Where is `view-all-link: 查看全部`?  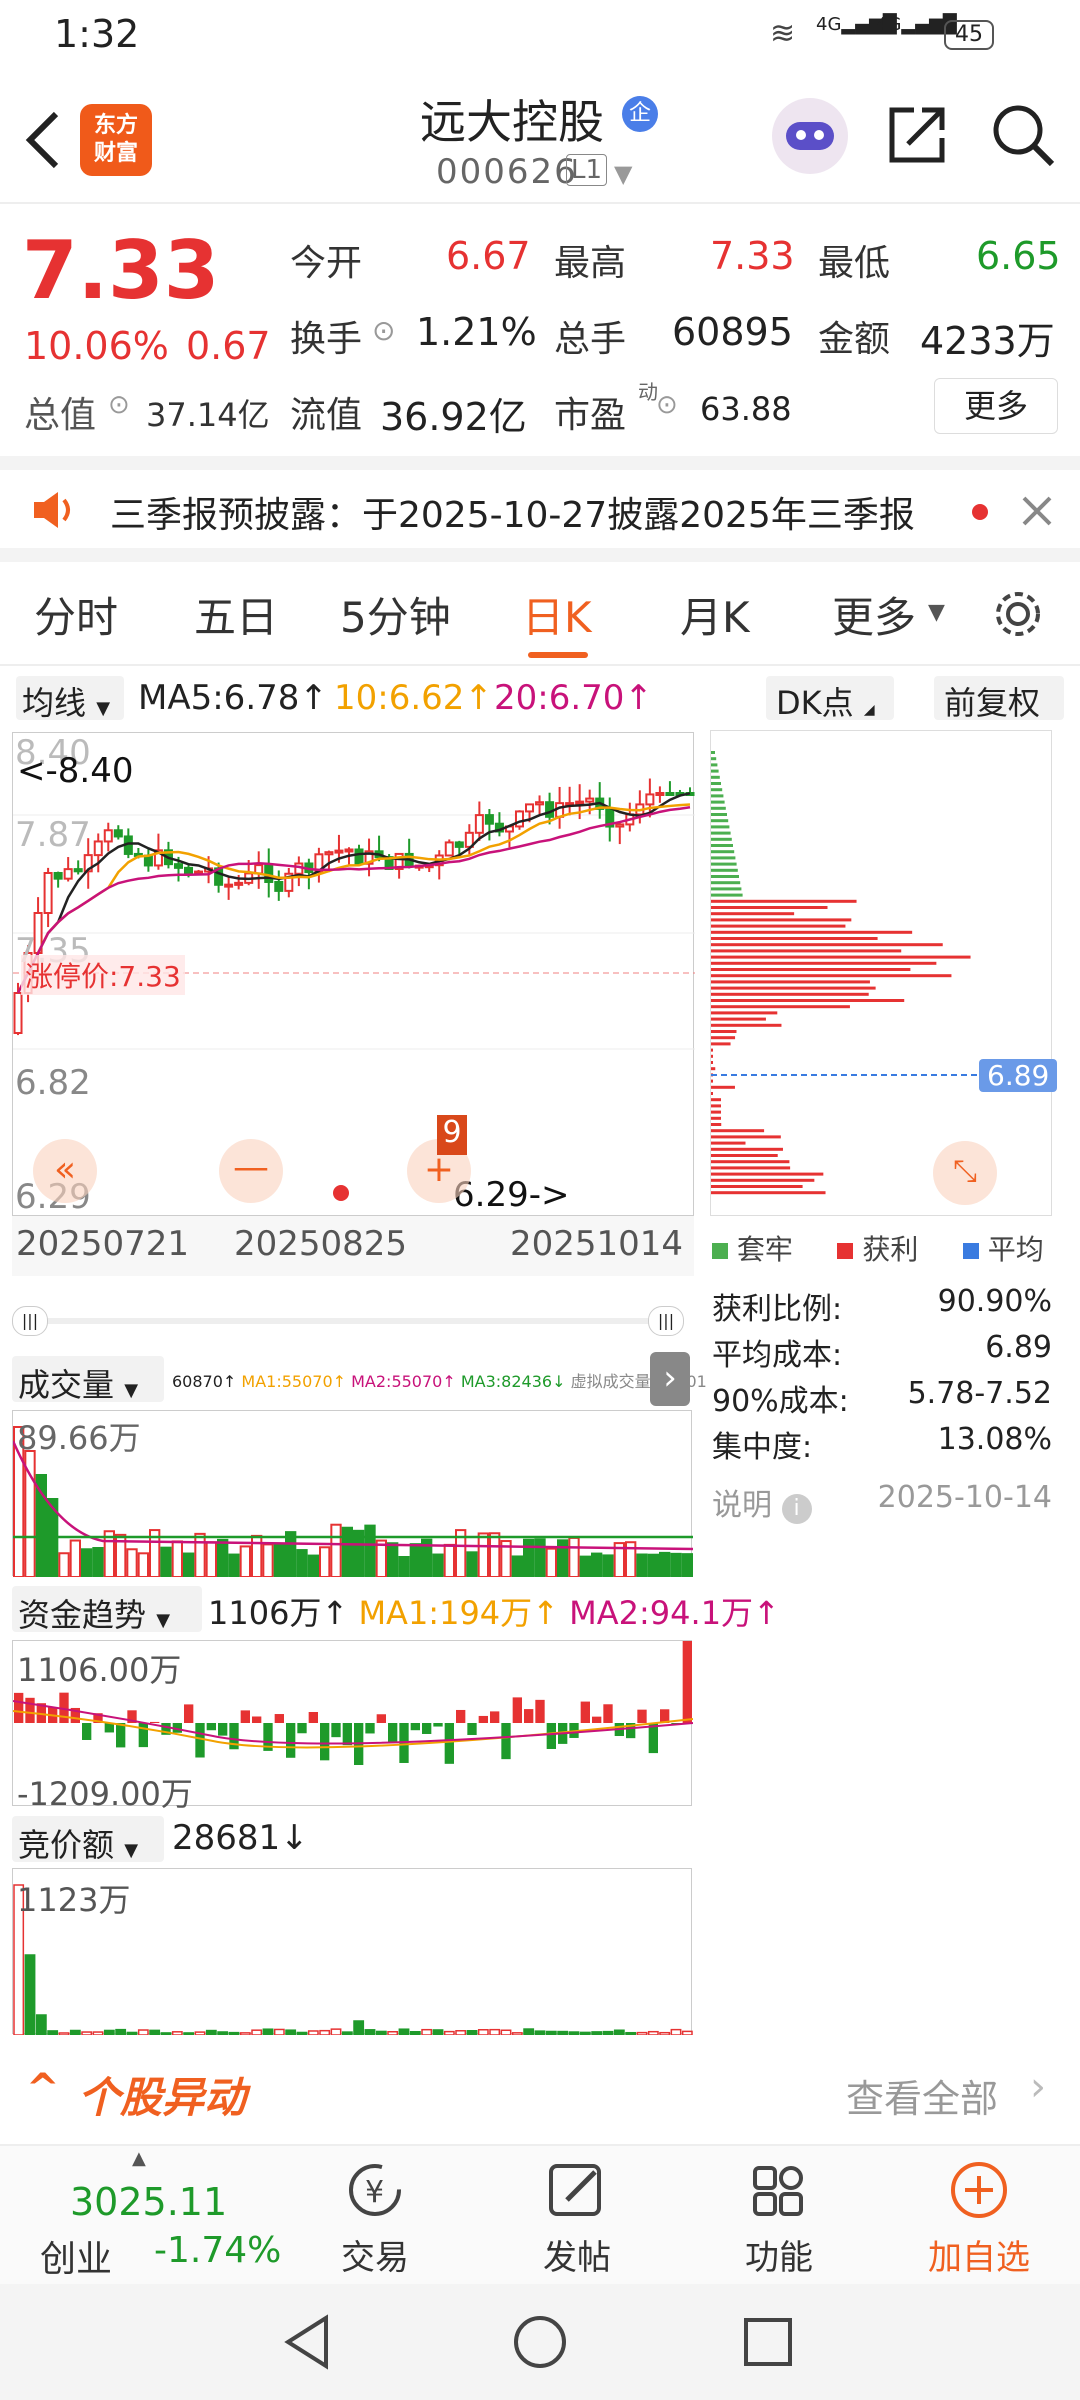 view-all-link: 查看全部 is located at coordinates (922, 2095).